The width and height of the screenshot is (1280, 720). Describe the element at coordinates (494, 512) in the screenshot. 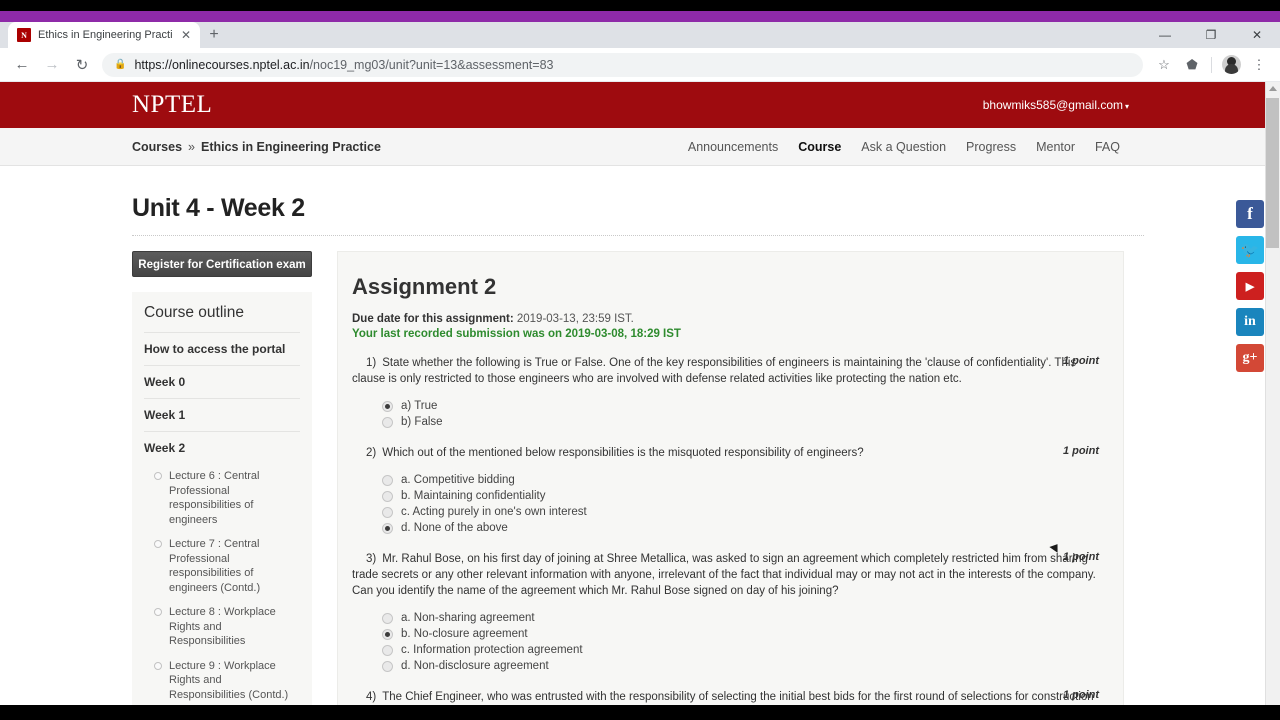

I see `option-label: c. Acting purely in one's own interest` at that location.